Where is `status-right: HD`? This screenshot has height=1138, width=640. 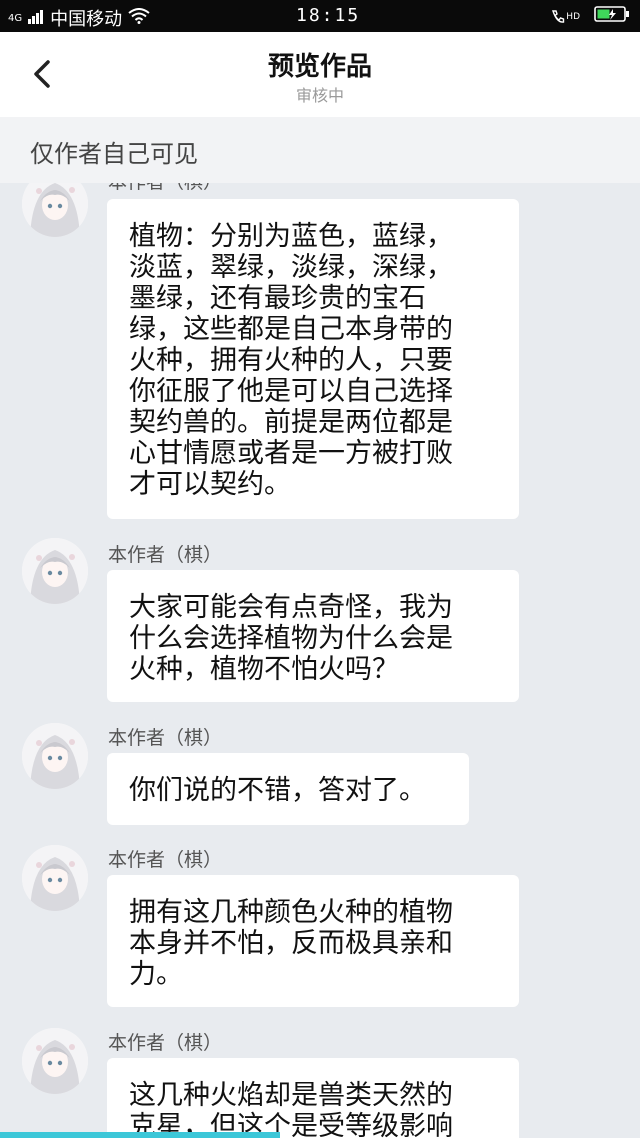 status-right: HD is located at coordinates (590, 16).